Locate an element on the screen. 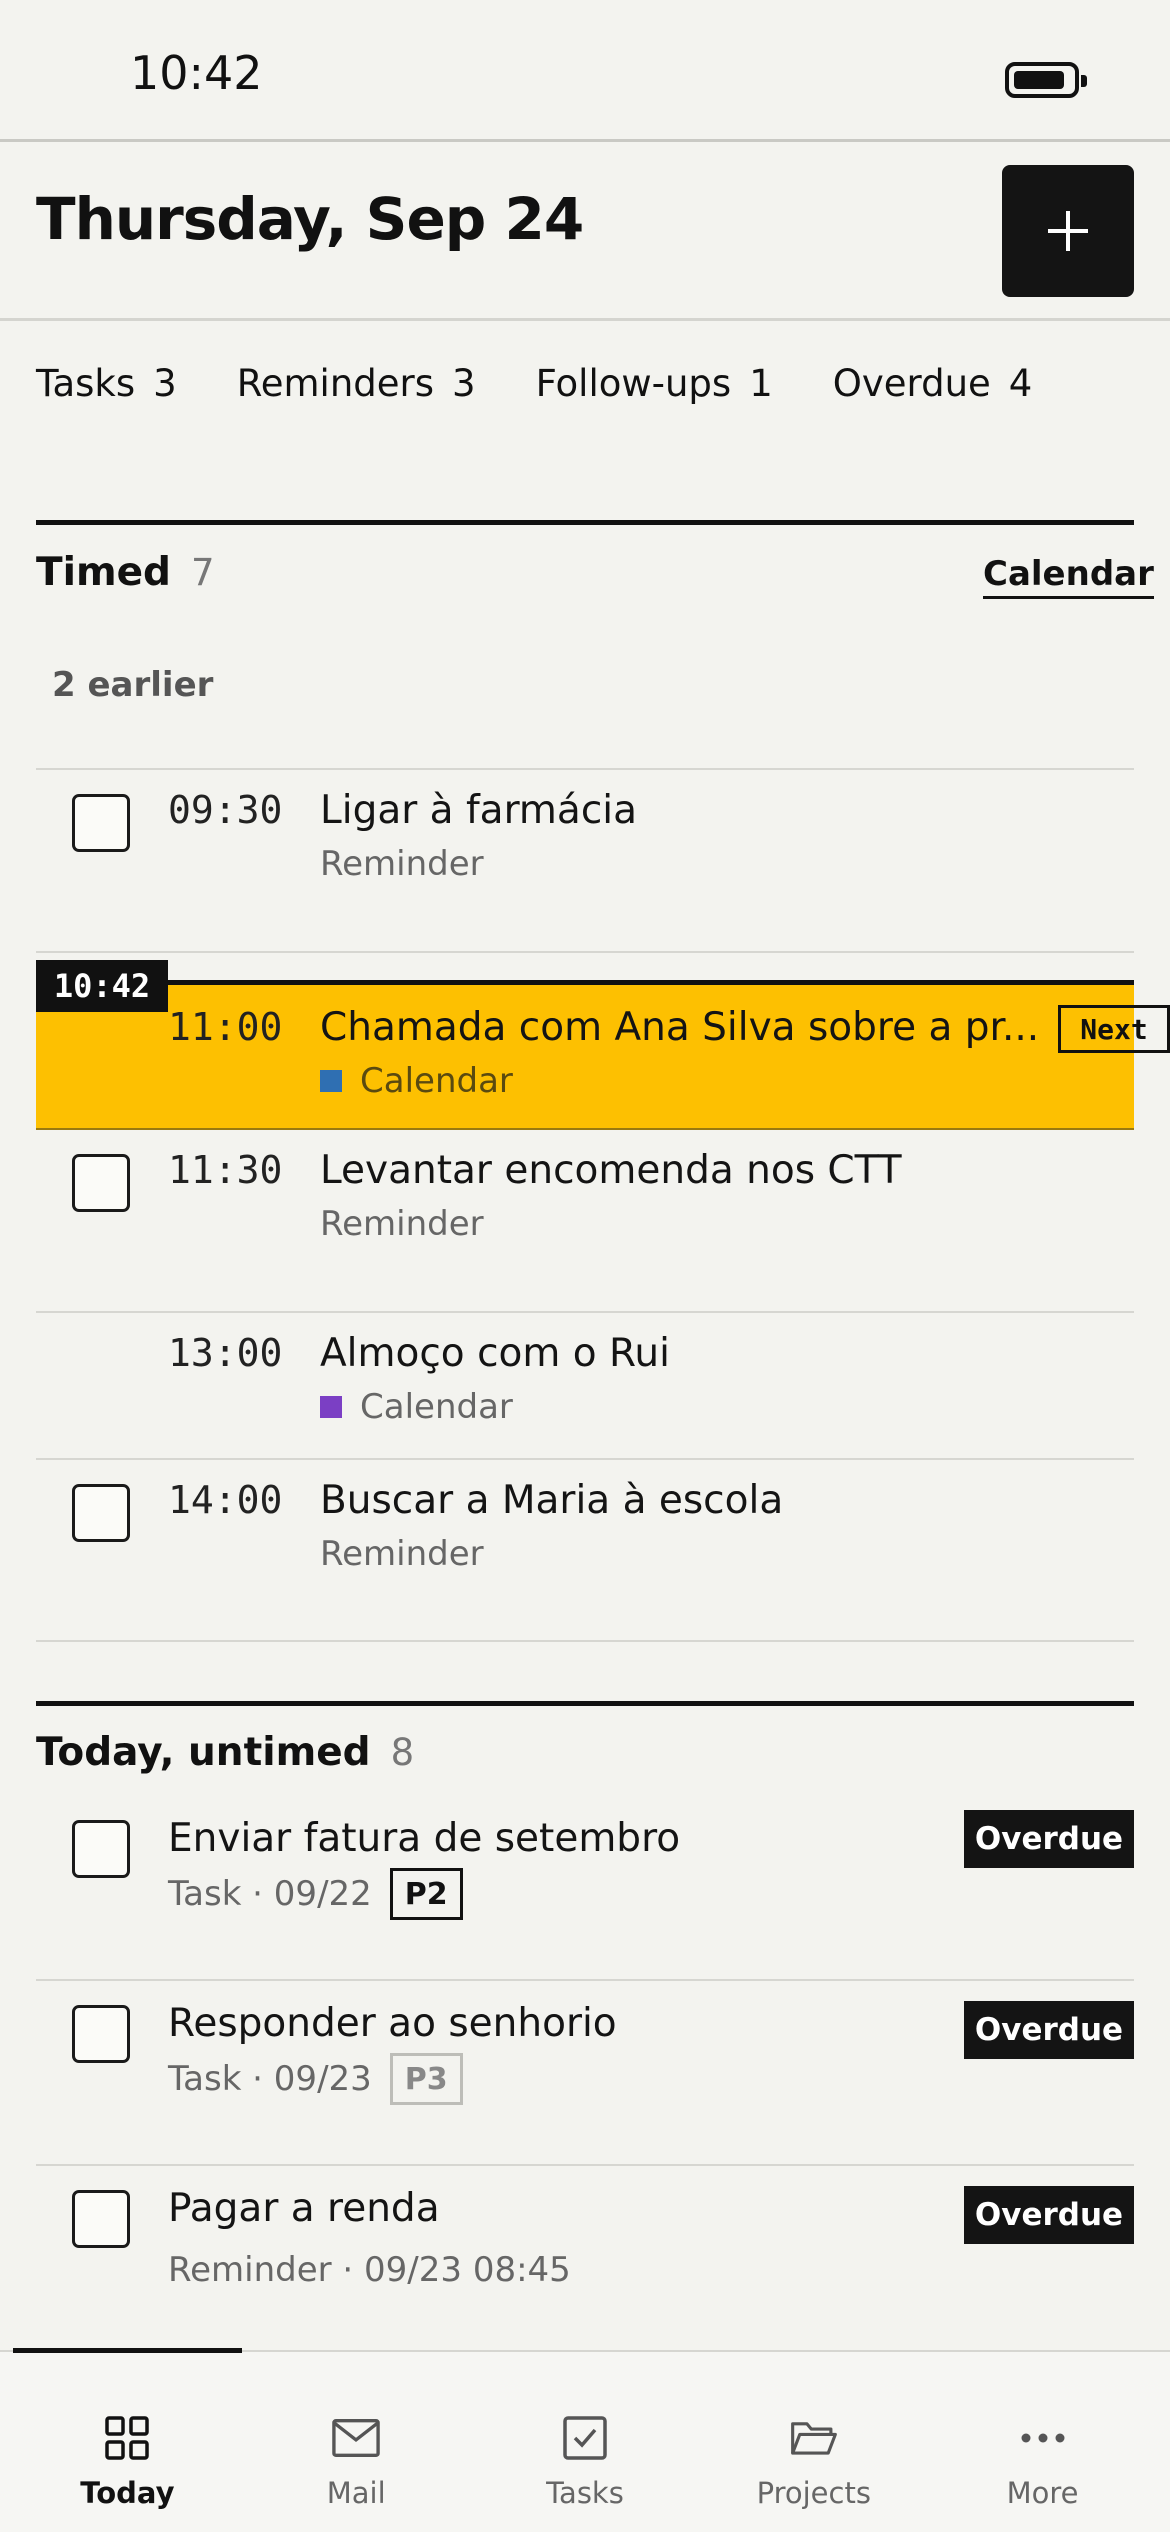 The width and height of the screenshot is (1170, 2532). calendar-link: Calendar is located at coordinates (1068, 576).